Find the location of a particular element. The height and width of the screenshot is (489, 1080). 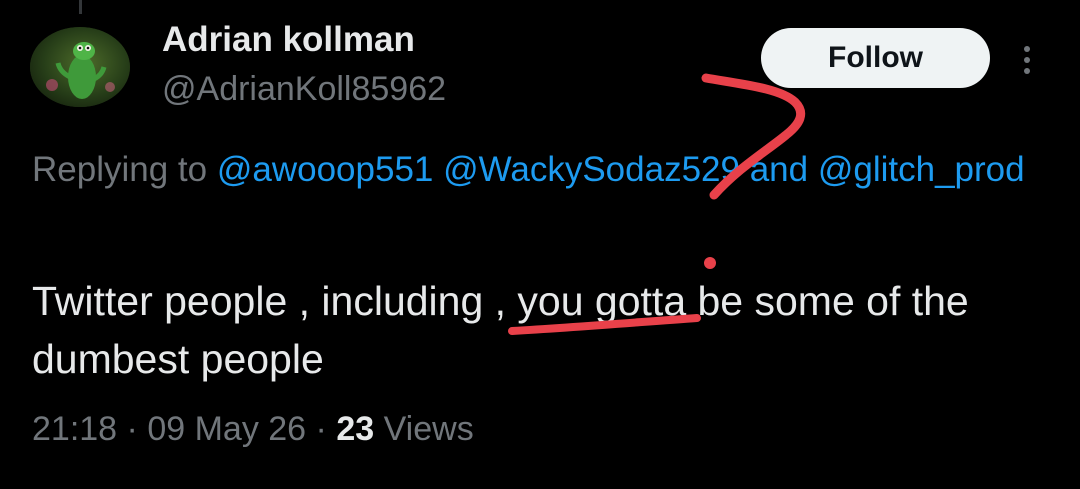

mention-link-wackysodaz529: @WackySodaz529 is located at coordinates (591, 169).